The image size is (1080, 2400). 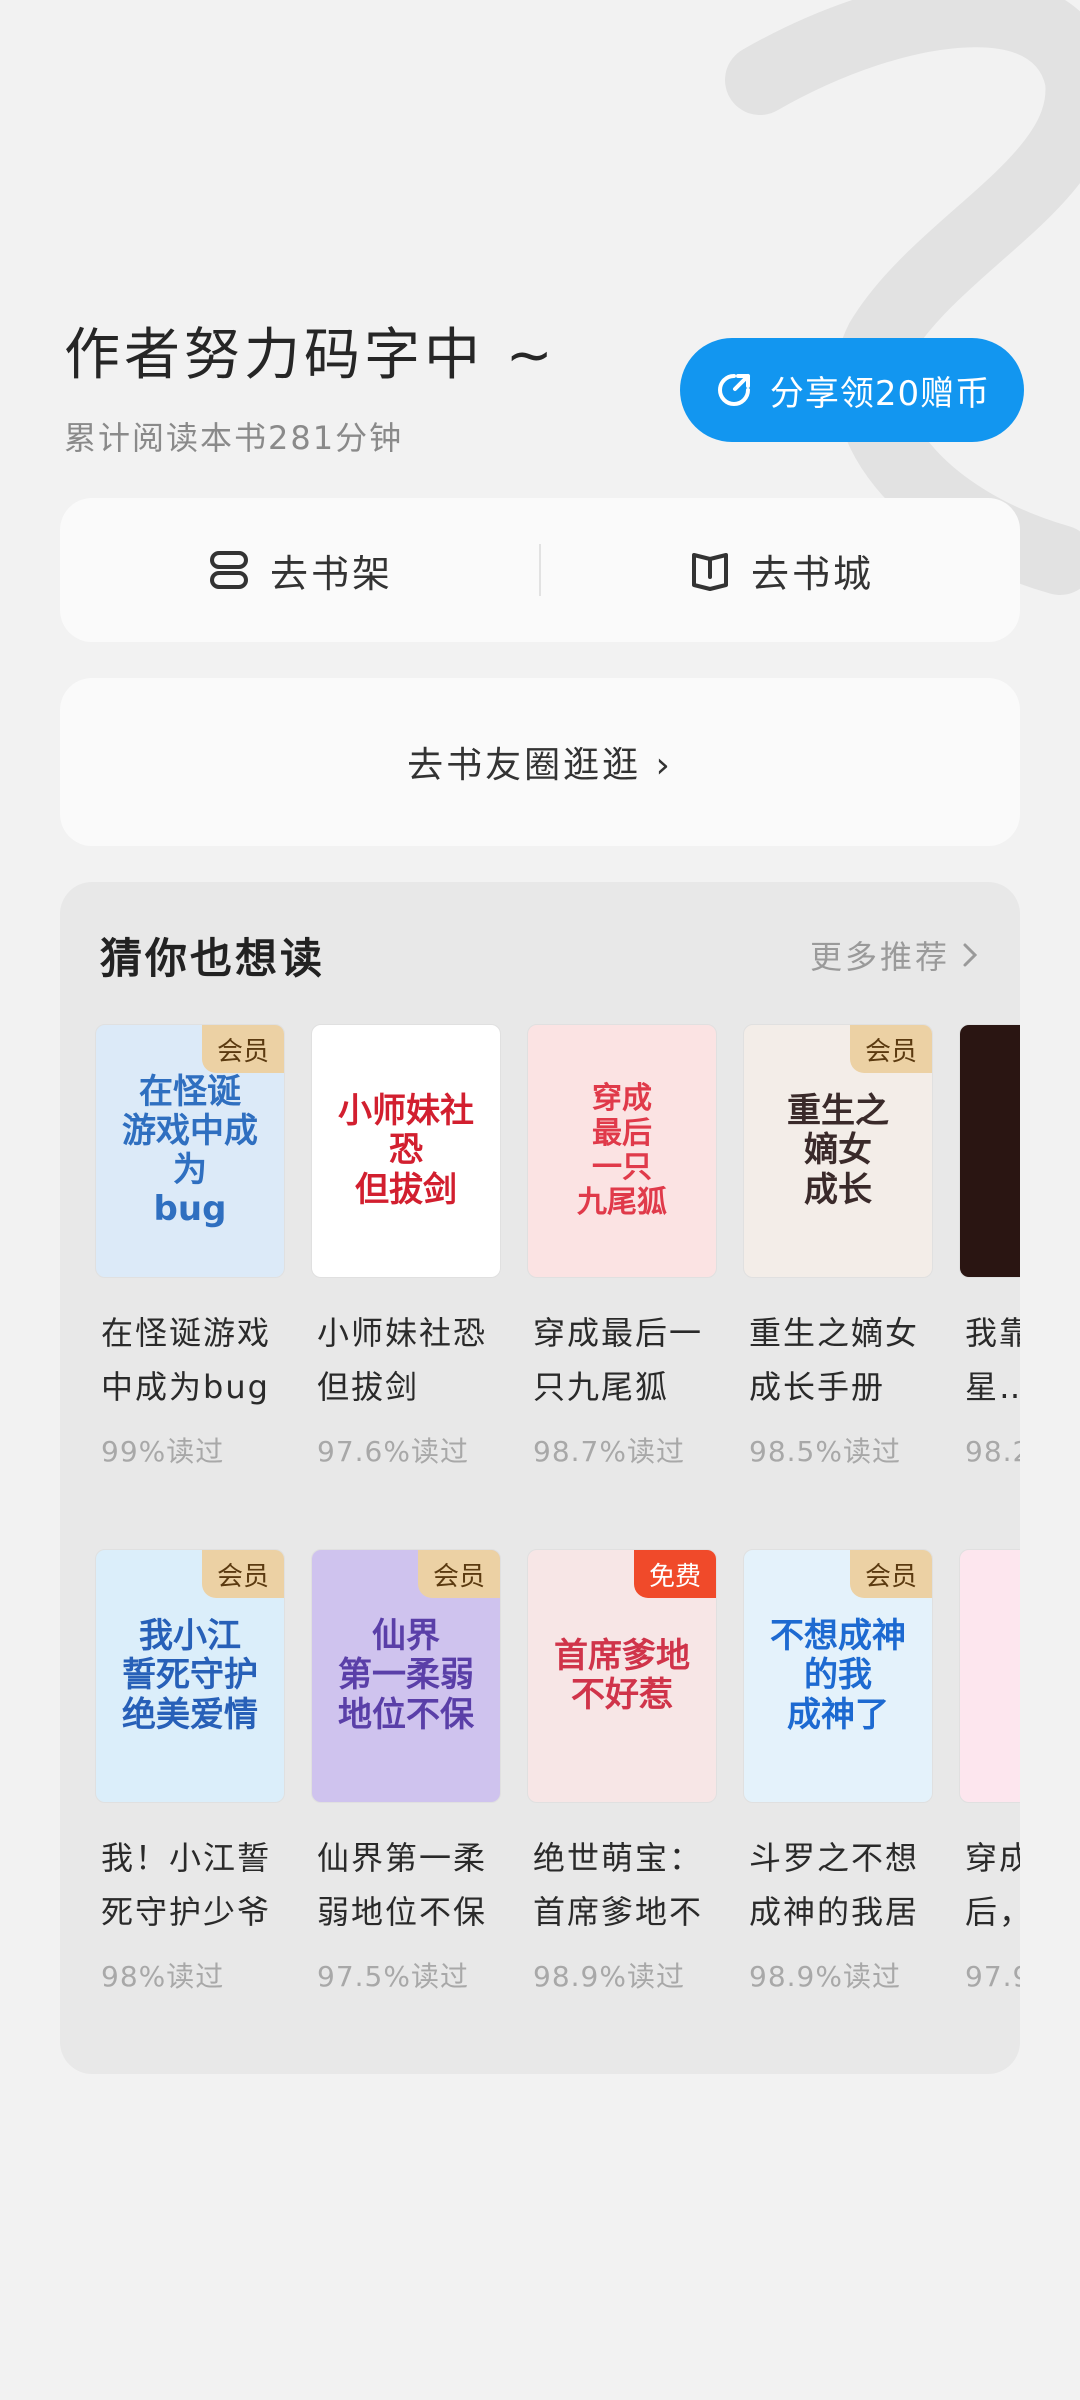 What do you see at coordinates (190, 1151) in the screenshot?
I see `book-cover: 在怪诞 游戏中成为 bug 会员` at bounding box center [190, 1151].